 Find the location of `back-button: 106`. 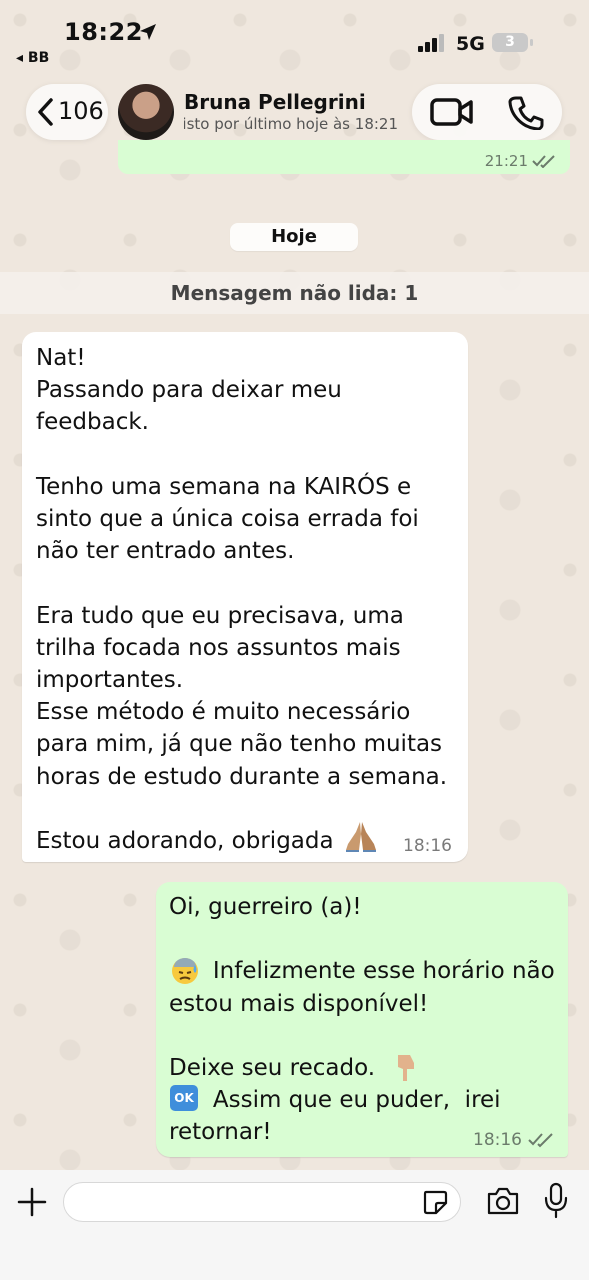

back-button: 106 is located at coordinates (67, 112).